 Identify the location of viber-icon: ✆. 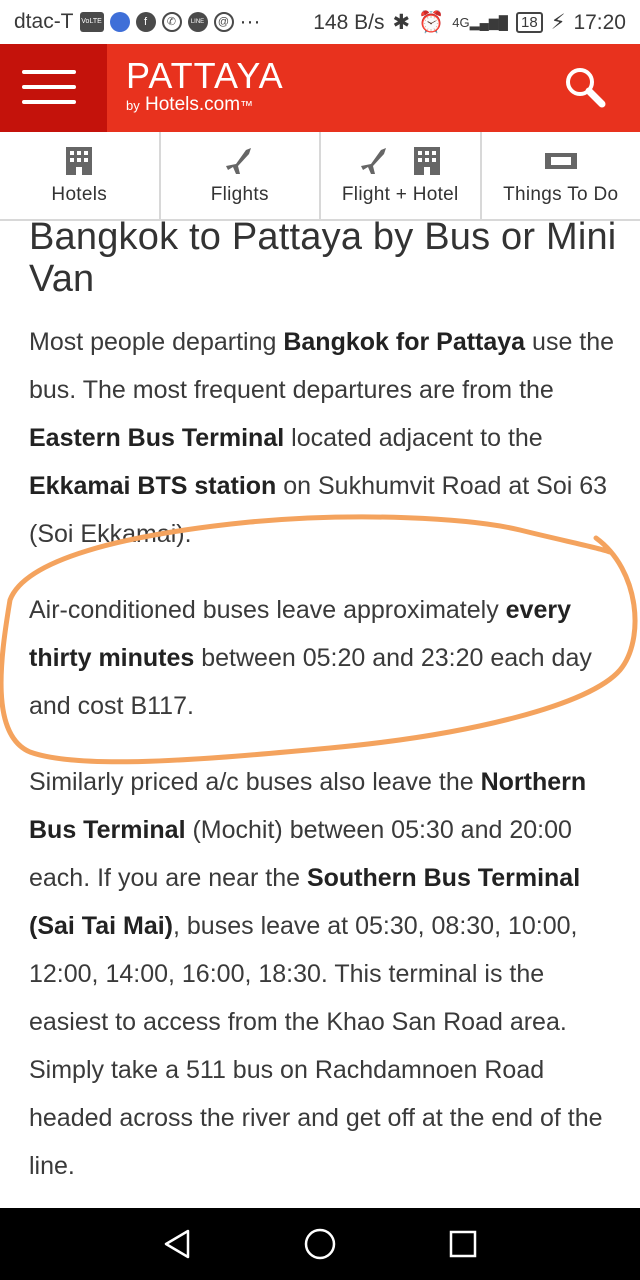
(171, 22).